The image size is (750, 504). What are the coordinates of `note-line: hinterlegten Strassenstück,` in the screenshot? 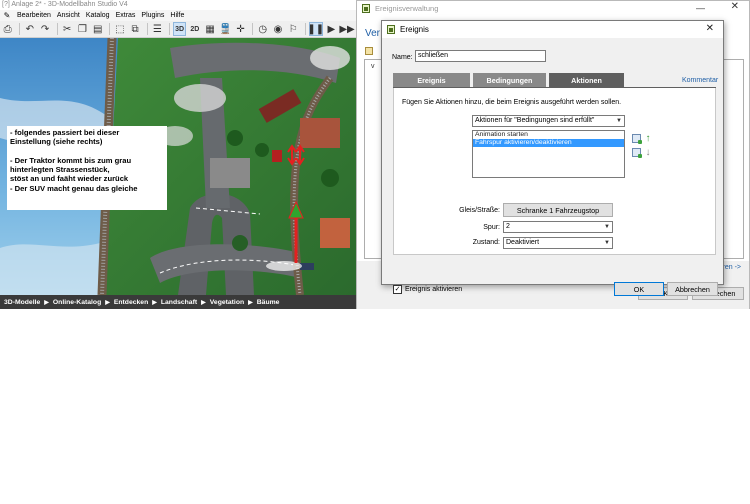 It's located at (60, 170).